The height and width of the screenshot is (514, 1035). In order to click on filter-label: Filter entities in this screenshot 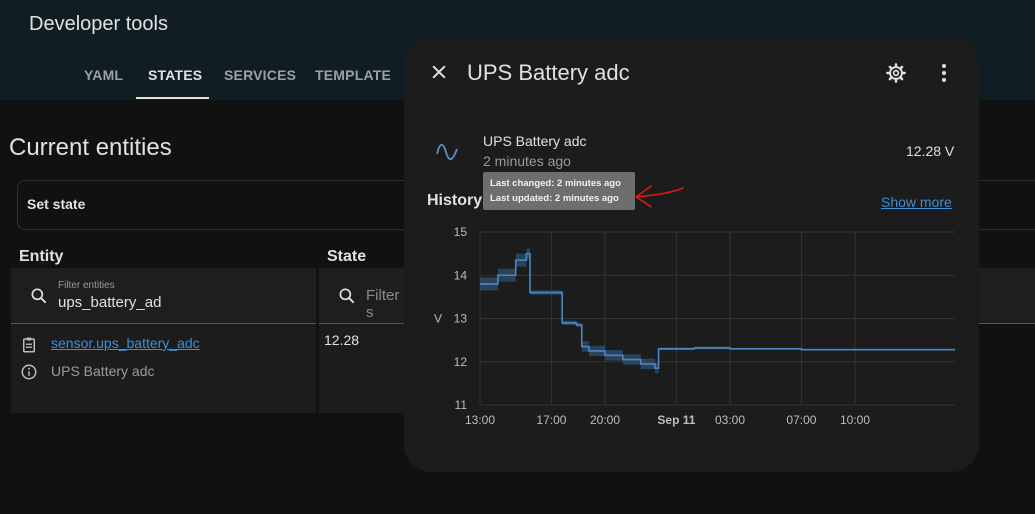, I will do `click(86, 285)`.